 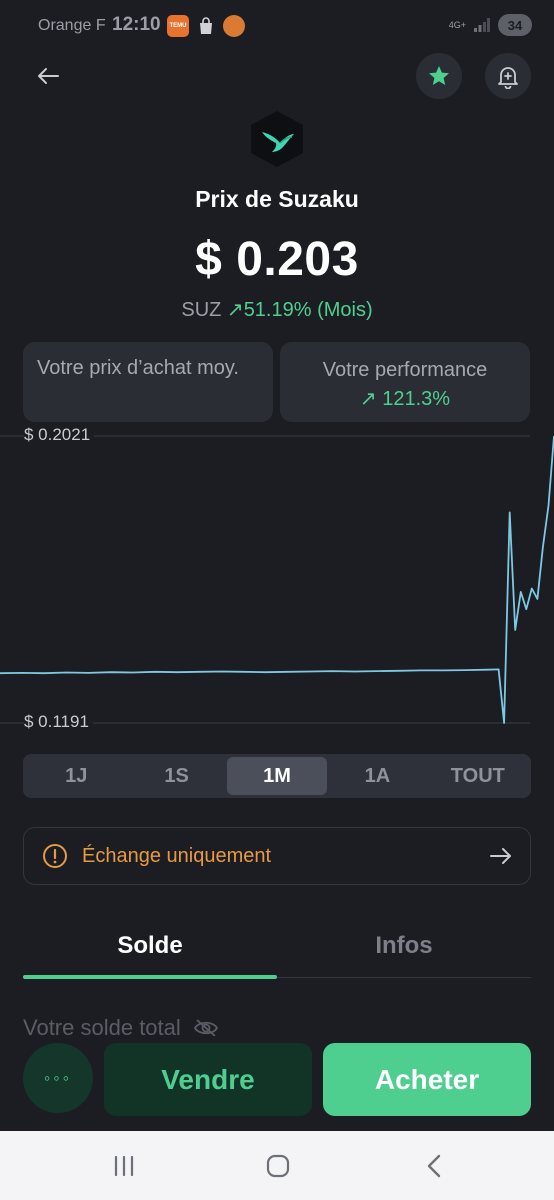 What do you see at coordinates (277, 856) in the screenshot?
I see `exchange-only-notice: Échange uniquement` at bounding box center [277, 856].